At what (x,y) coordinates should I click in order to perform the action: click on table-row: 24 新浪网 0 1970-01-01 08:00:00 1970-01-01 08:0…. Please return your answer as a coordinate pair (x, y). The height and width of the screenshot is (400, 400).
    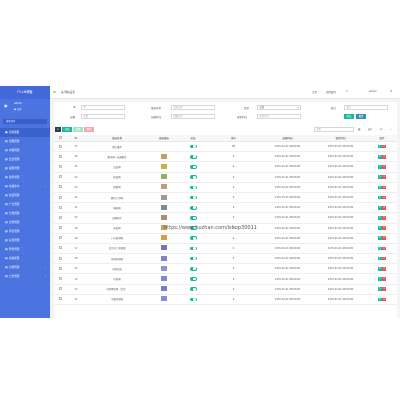
    Looking at the image, I should click on (225, 177).